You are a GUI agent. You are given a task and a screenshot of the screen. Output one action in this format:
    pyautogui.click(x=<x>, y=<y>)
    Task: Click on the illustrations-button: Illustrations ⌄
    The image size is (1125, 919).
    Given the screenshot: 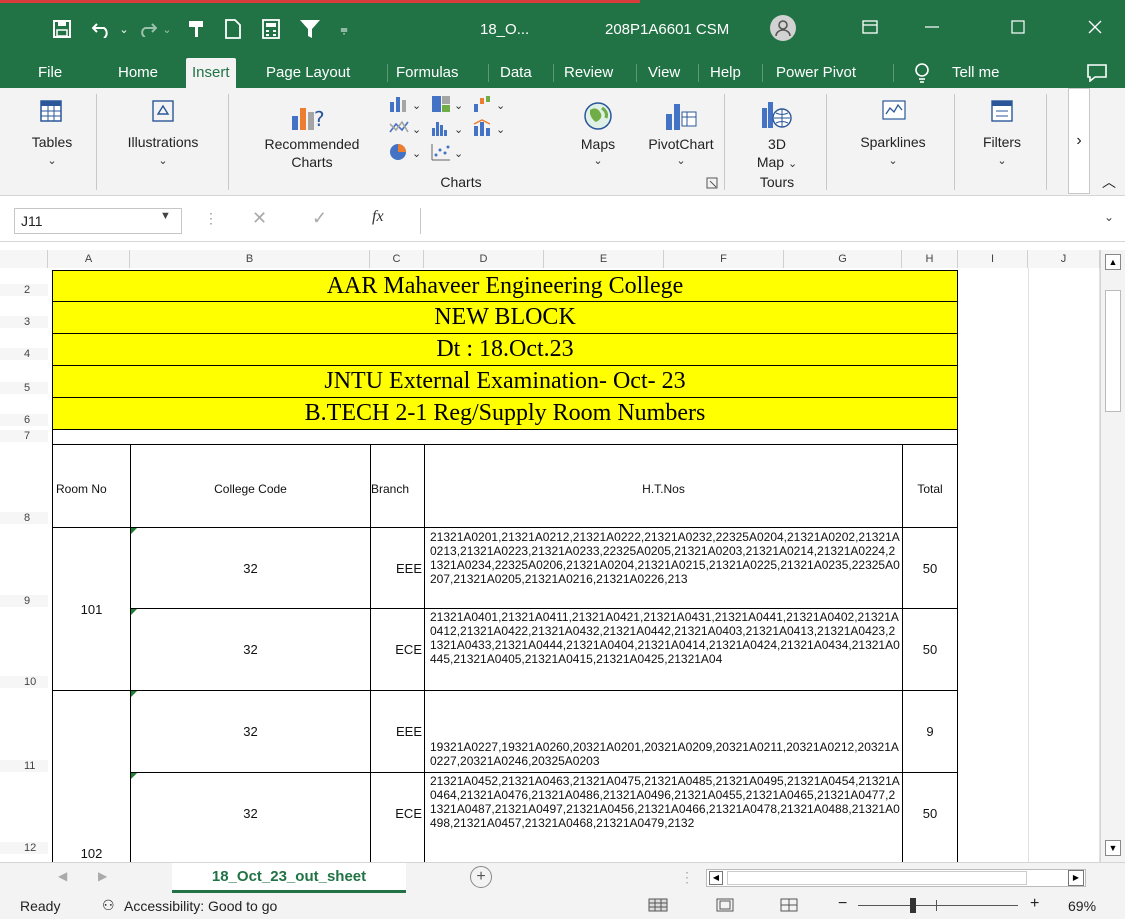 What is the action you would take?
    pyautogui.click(x=163, y=141)
    